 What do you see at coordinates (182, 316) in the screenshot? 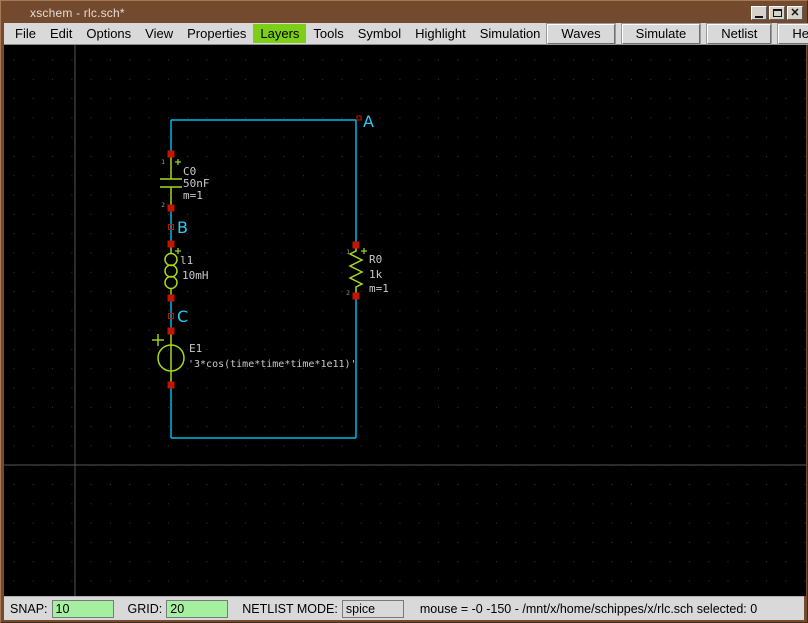
I see `node-label-c: C` at bounding box center [182, 316].